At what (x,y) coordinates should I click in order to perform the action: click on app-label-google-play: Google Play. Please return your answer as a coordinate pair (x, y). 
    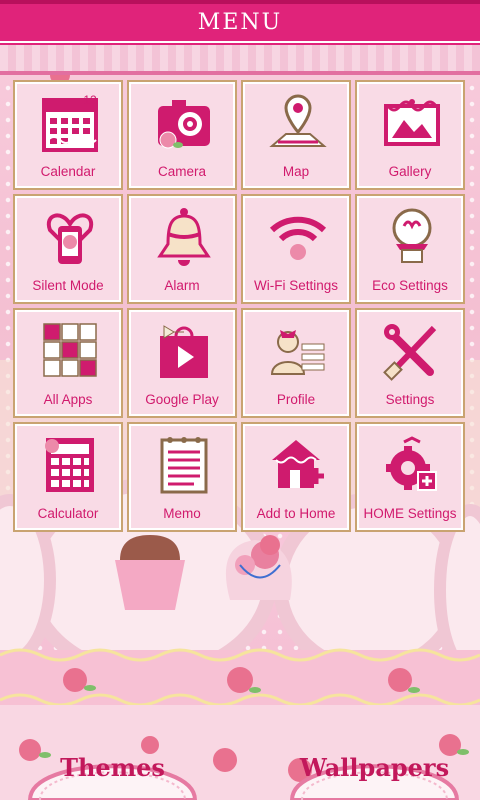
    Looking at the image, I should click on (182, 399).